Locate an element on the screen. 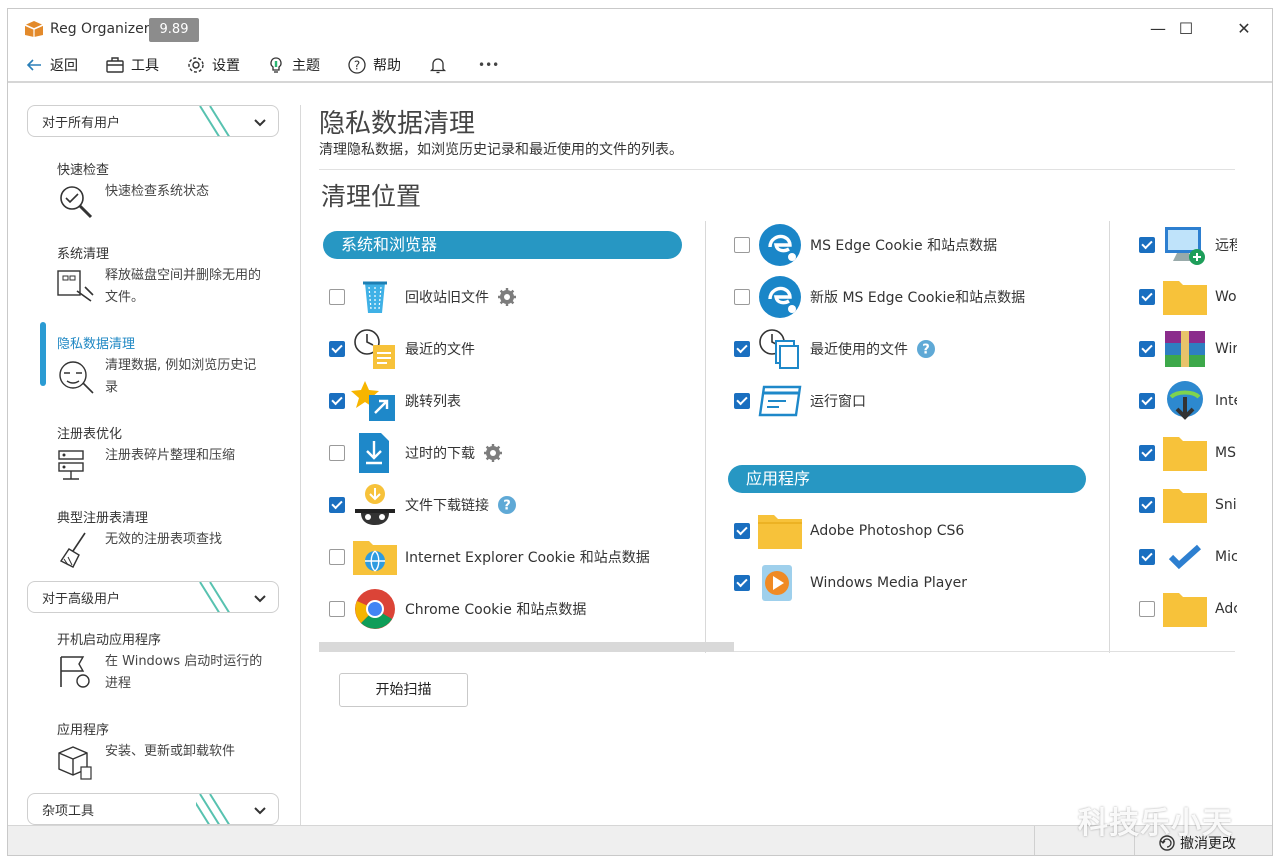  winrar-icon is located at coordinates (1185, 349).